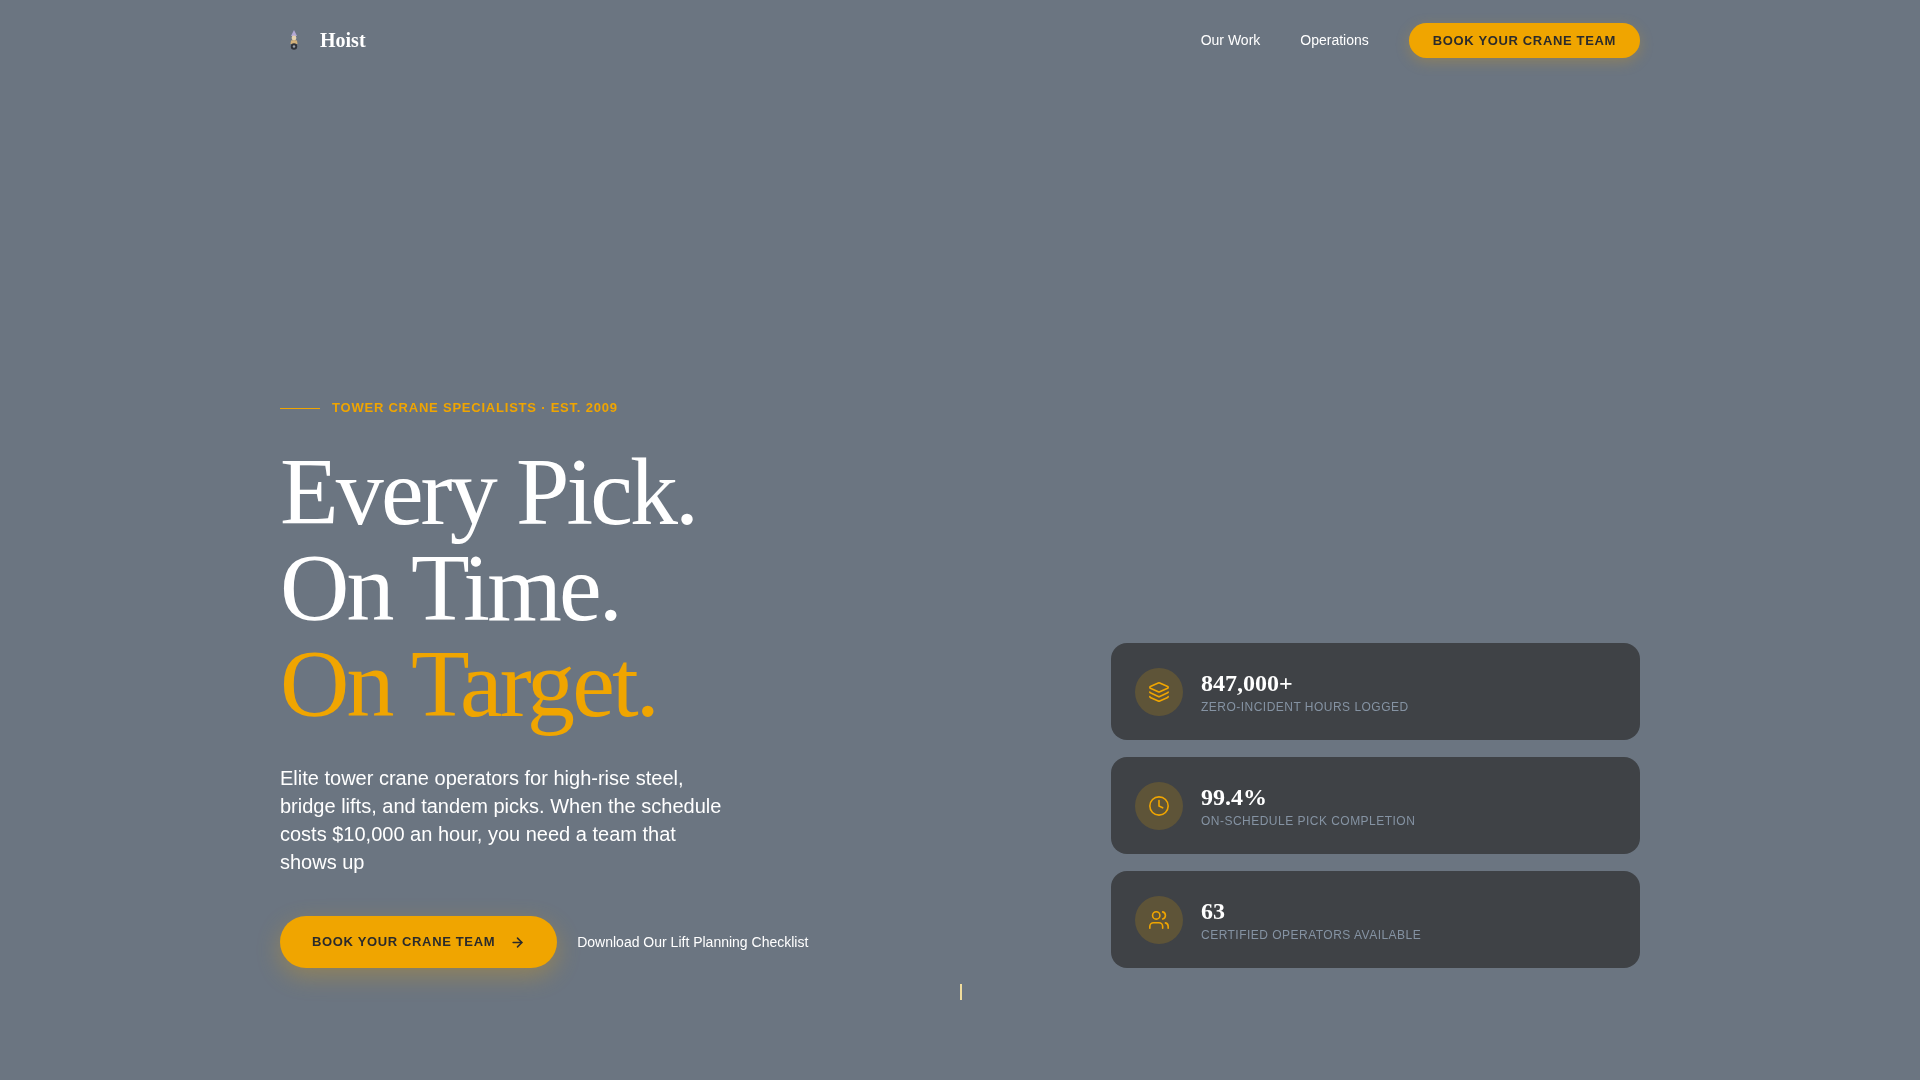 This screenshot has width=1920, height=1080. What do you see at coordinates (1159, 691) in the screenshot?
I see `layers-icon` at bounding box center [1159, 691].